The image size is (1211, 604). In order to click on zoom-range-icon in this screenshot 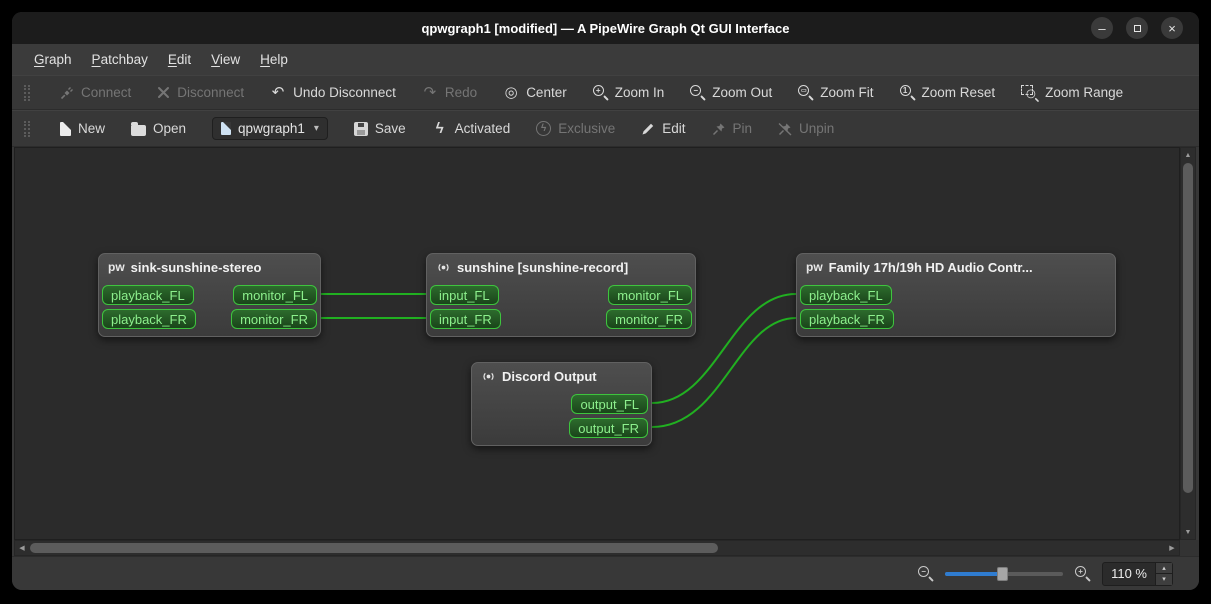, I will do `click(1029, 92)`.